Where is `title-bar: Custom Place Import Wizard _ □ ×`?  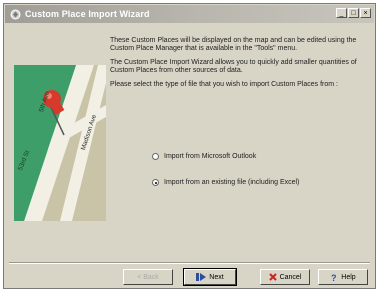 title-bar: Custom Place Import Wizard _ □ × is located at coordinates (189, 14).